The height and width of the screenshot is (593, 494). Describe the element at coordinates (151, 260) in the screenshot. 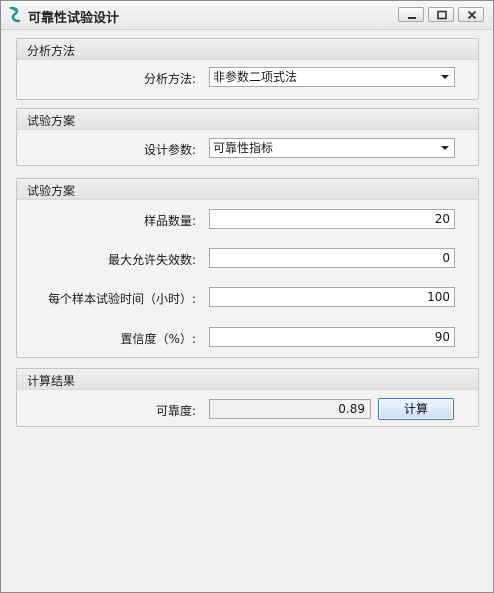

I see `max-failures-label: 最大允许失效数:` at that location.